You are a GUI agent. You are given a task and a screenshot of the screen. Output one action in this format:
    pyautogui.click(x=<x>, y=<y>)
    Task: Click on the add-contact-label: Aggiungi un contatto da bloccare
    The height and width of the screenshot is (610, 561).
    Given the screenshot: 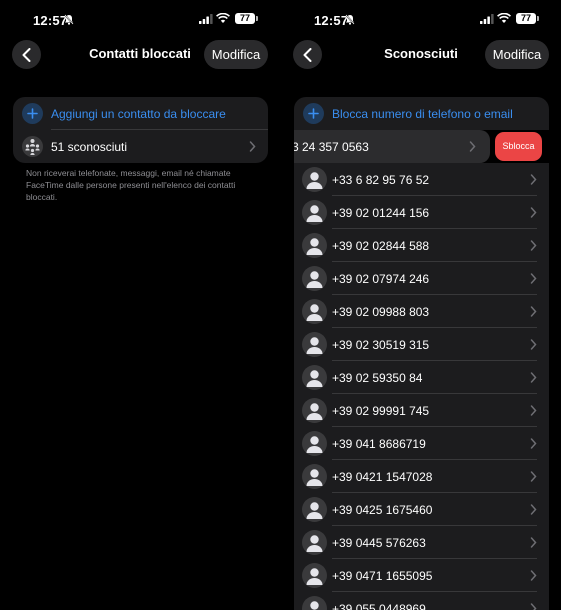 What is the action you would take?
    pyautogui.click(x=138, y=113)
    